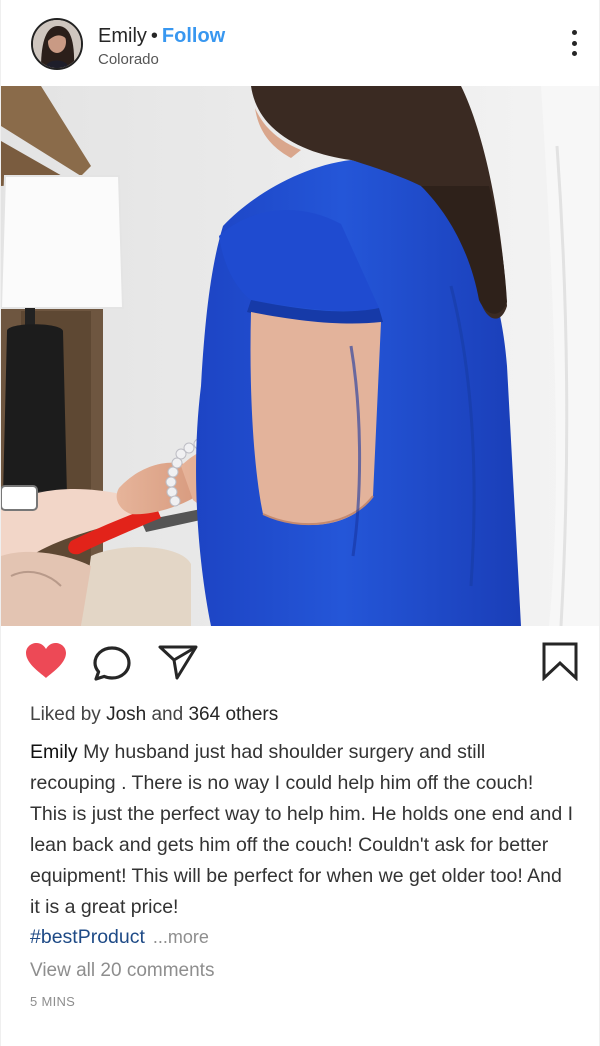 This screenshot has width=600, height=1046. What do you see at coordinates (122, 971) in the screenshot?
I see `view-all-comments-link: View all 20 comments` at bounding box center [122, 971].